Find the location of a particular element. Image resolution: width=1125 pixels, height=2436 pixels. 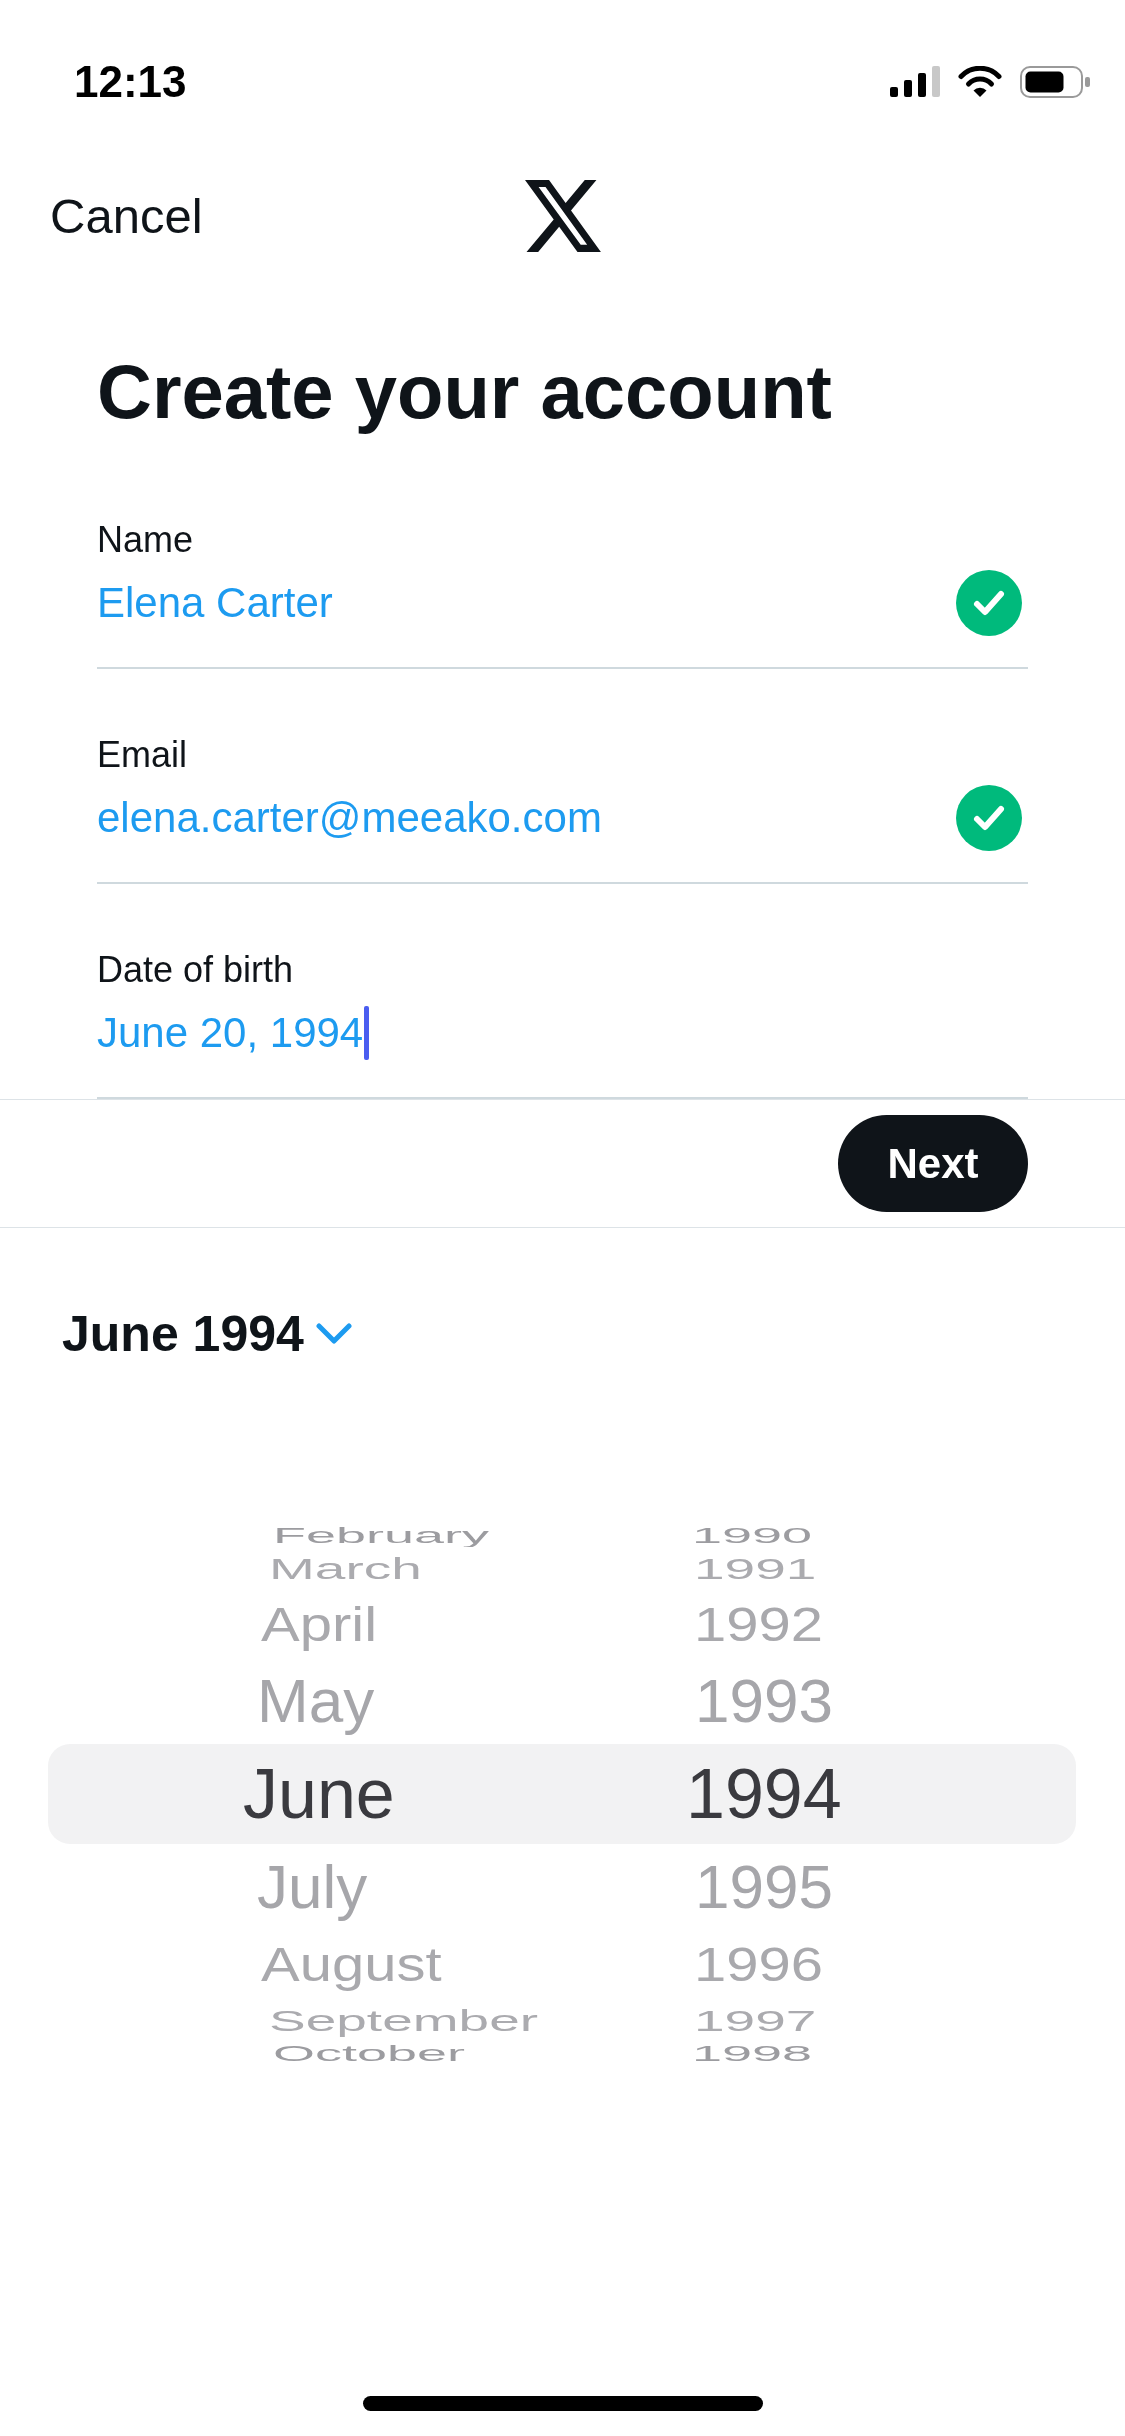

field-label: Email is located at coordinates (142, 755).